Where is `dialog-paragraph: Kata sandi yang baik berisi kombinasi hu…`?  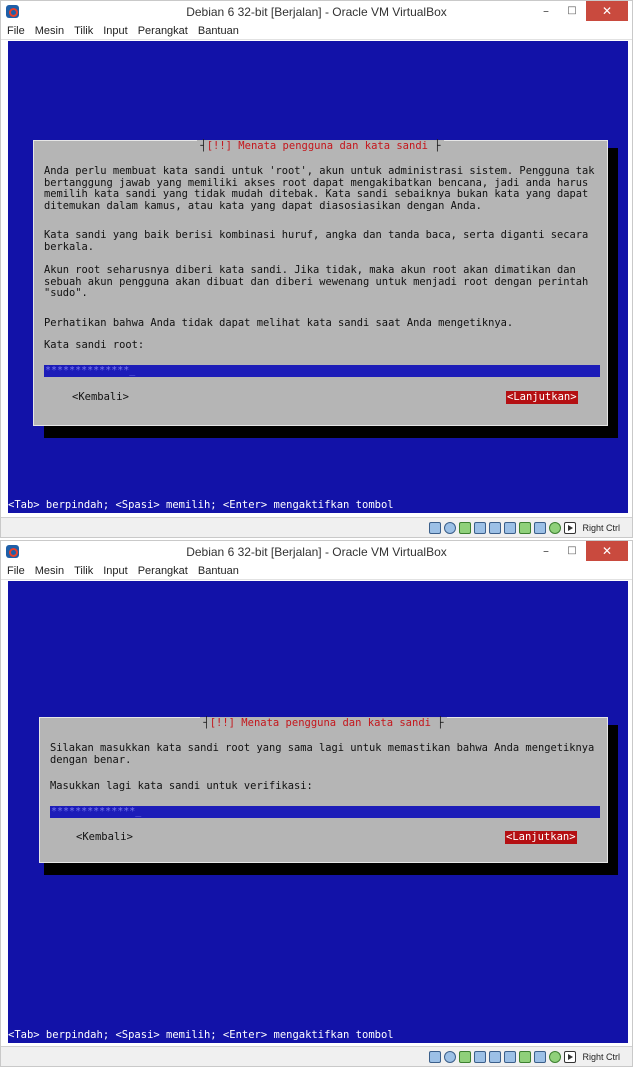
dialog-paragraph: Kata sandi yang baik berisi kombinasi hu… is located at coordinates (319, 241).